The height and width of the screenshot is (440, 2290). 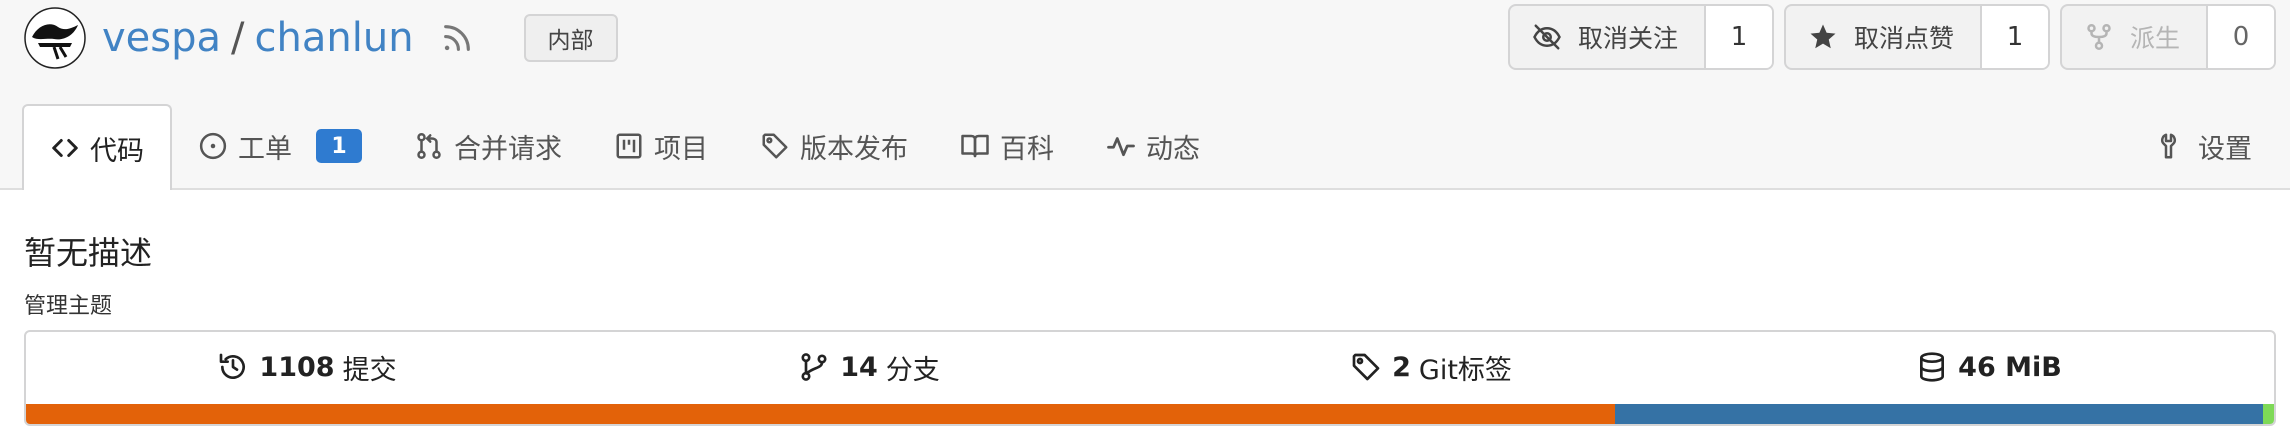 What do you see at coordinates (629, 146) in the screenshot?
I see `project-icon` at bounding box center [629, 146].